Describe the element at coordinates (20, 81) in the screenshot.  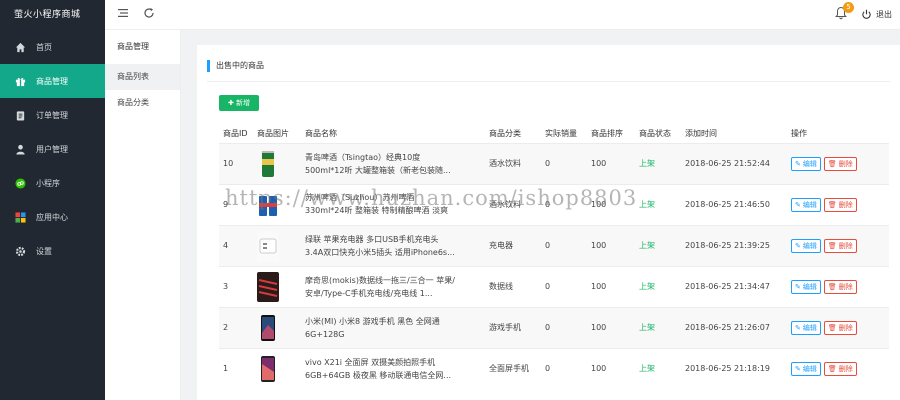
I see `gift-icon` at that location.